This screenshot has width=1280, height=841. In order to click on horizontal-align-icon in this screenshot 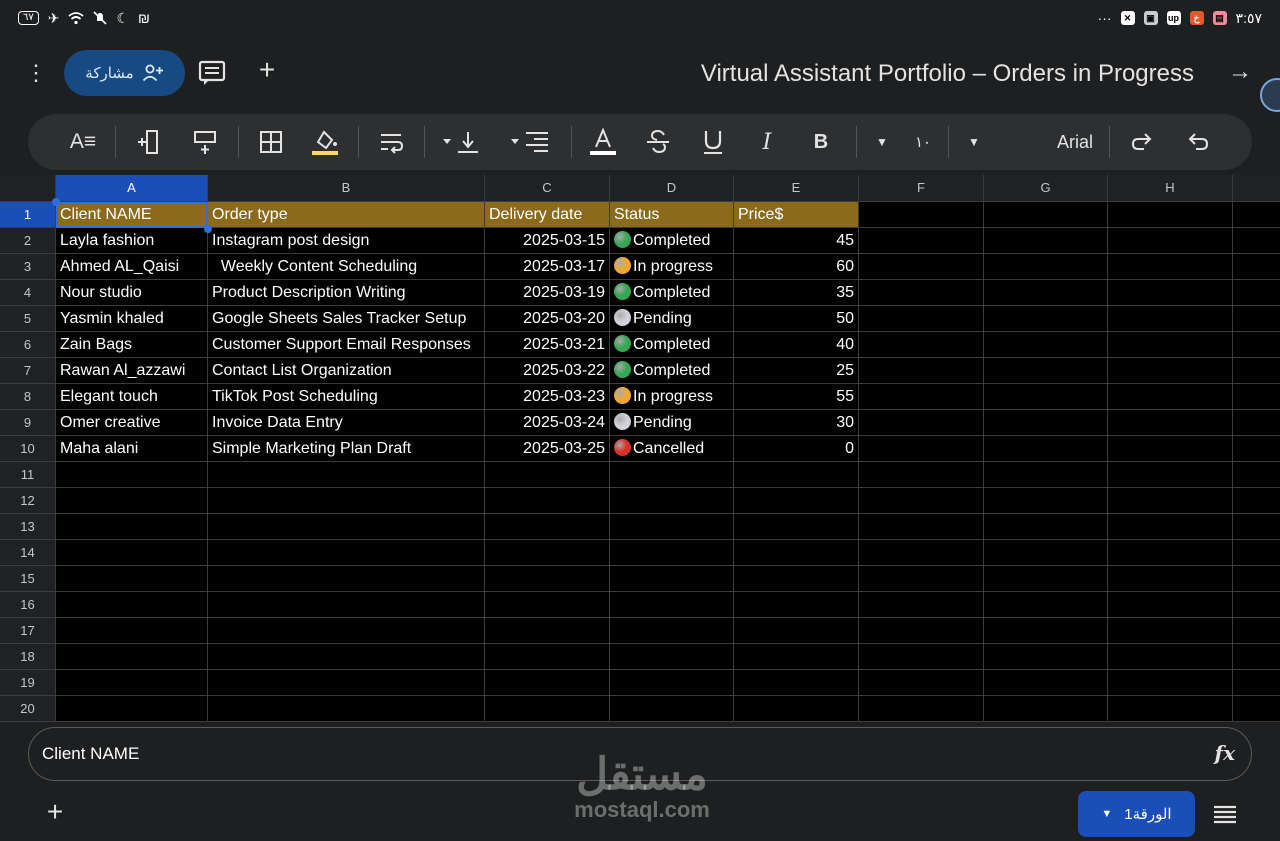, I will do `click(530, 142)`.